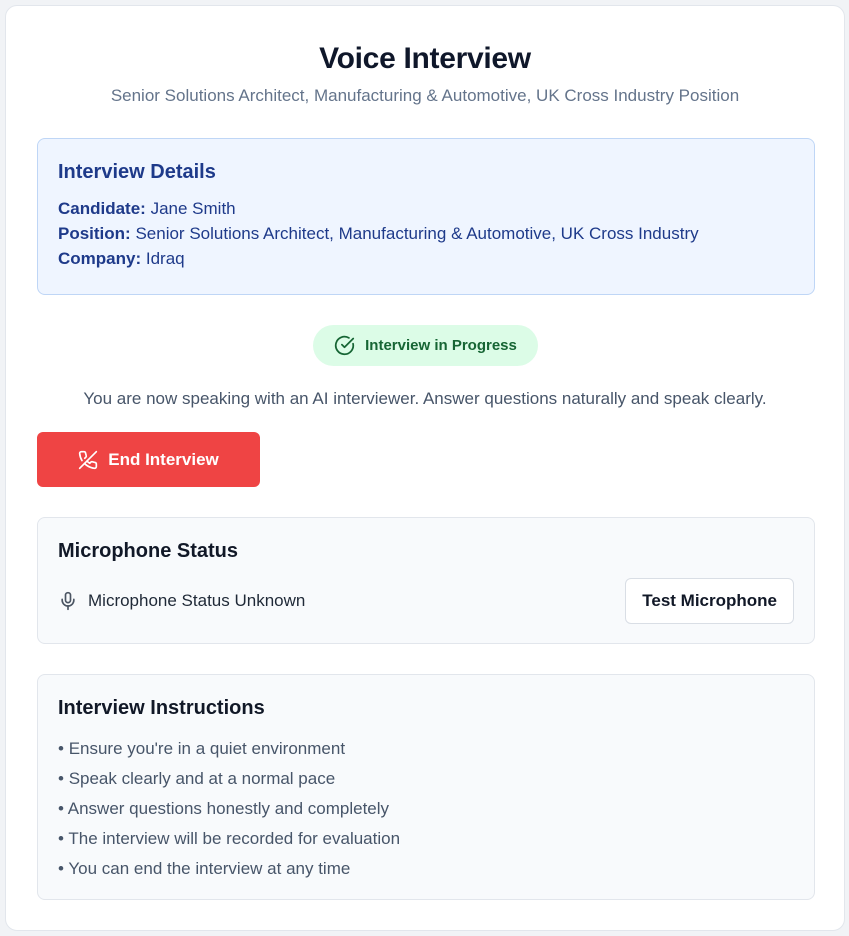 The height and width of the screenshot is (936, 849). I want to click on microphone-status: Microphone Status Unknown, so click(181, 601).